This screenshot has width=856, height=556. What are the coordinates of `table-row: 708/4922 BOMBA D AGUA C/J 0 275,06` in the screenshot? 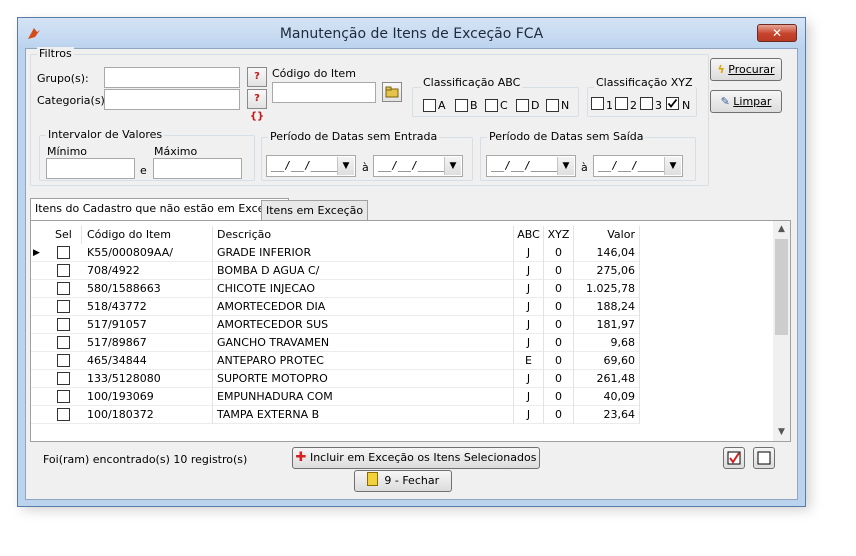 It's located at (335, 271).